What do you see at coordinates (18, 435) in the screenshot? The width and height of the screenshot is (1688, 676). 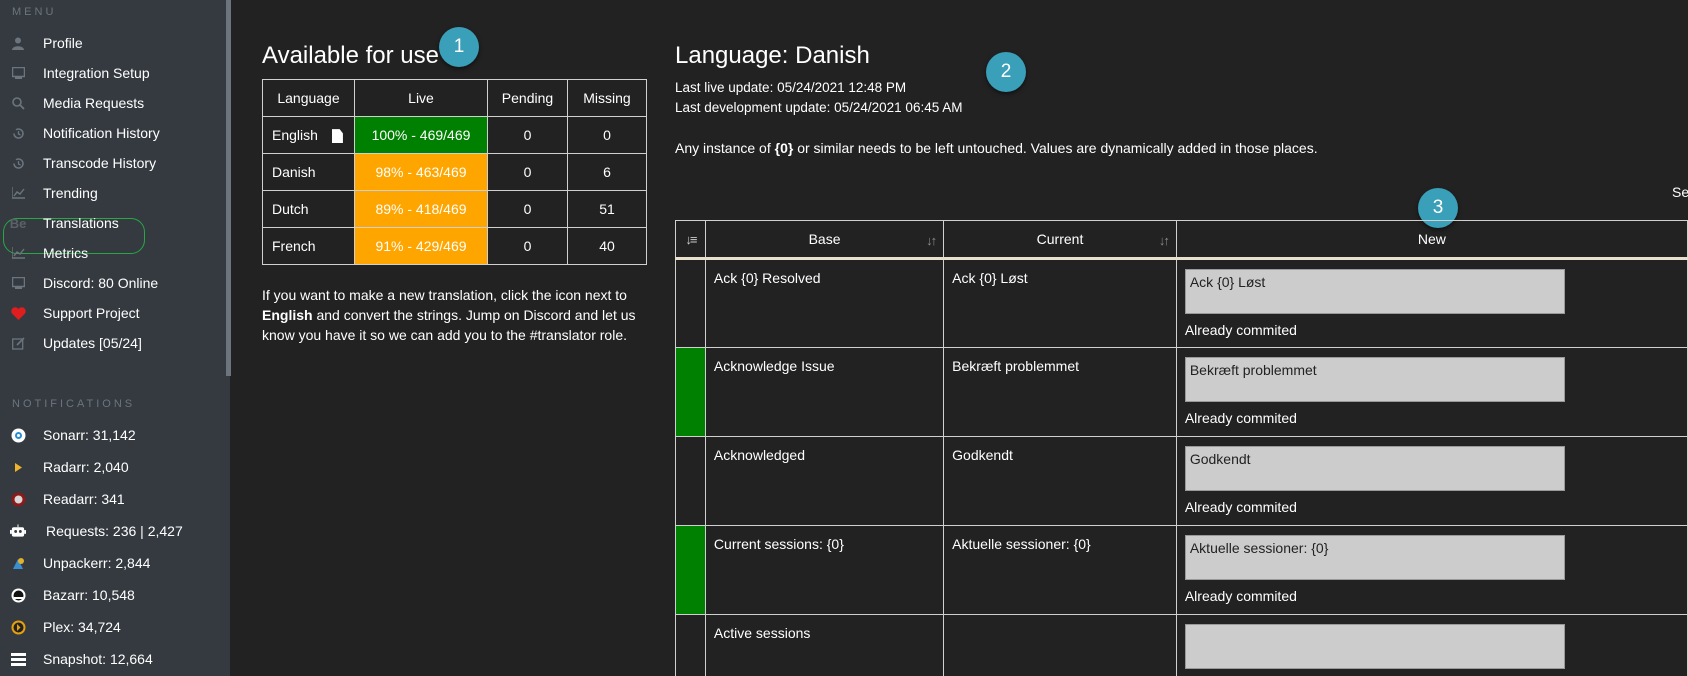 I see `sonarr-icon` at bounding box center [18, 435].